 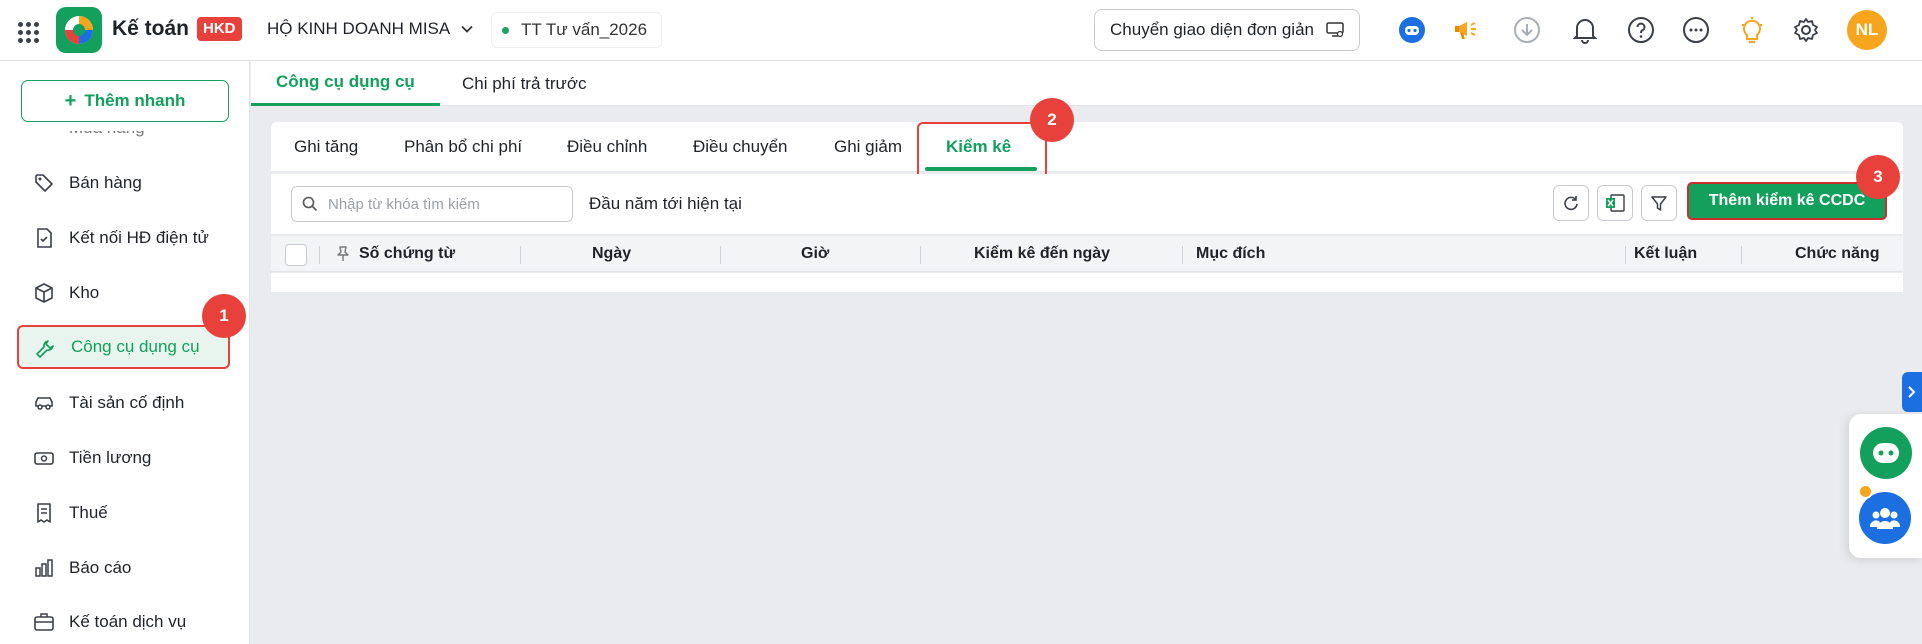 I want to click on group-icon, so click(x=1885, y=518).